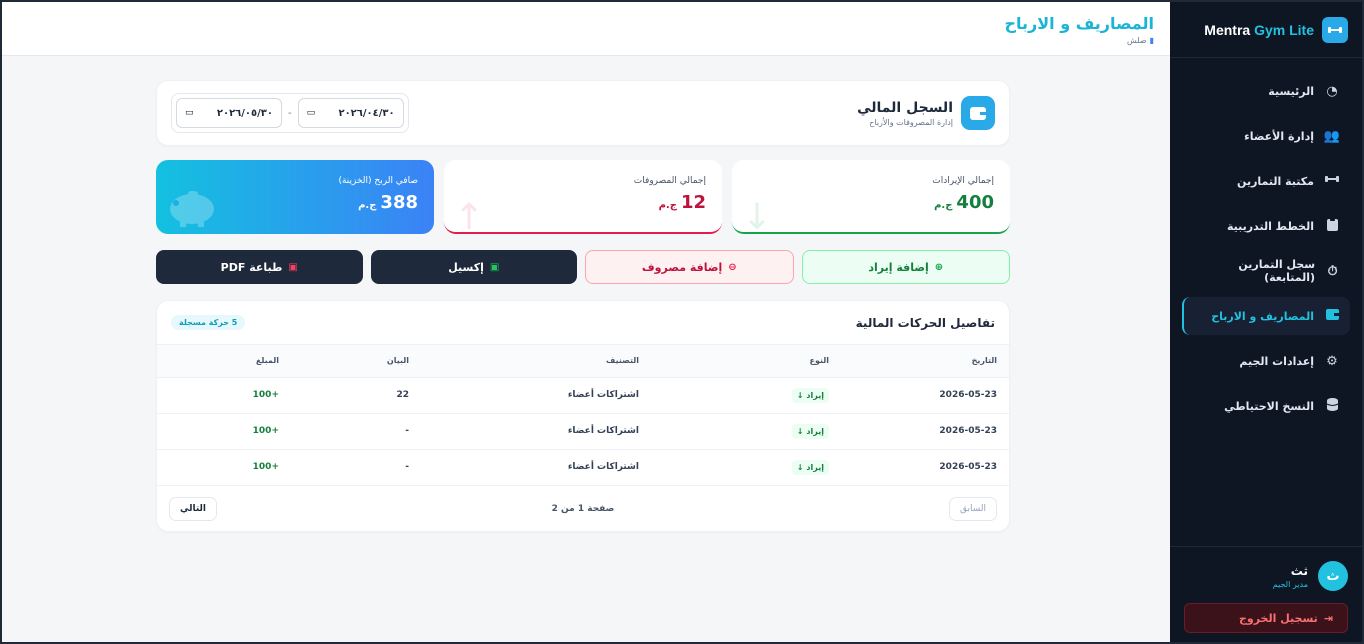 This screenshot has width=1364, height=644. I want to click on bookmark-icon: ▮, so click(1151, 40).